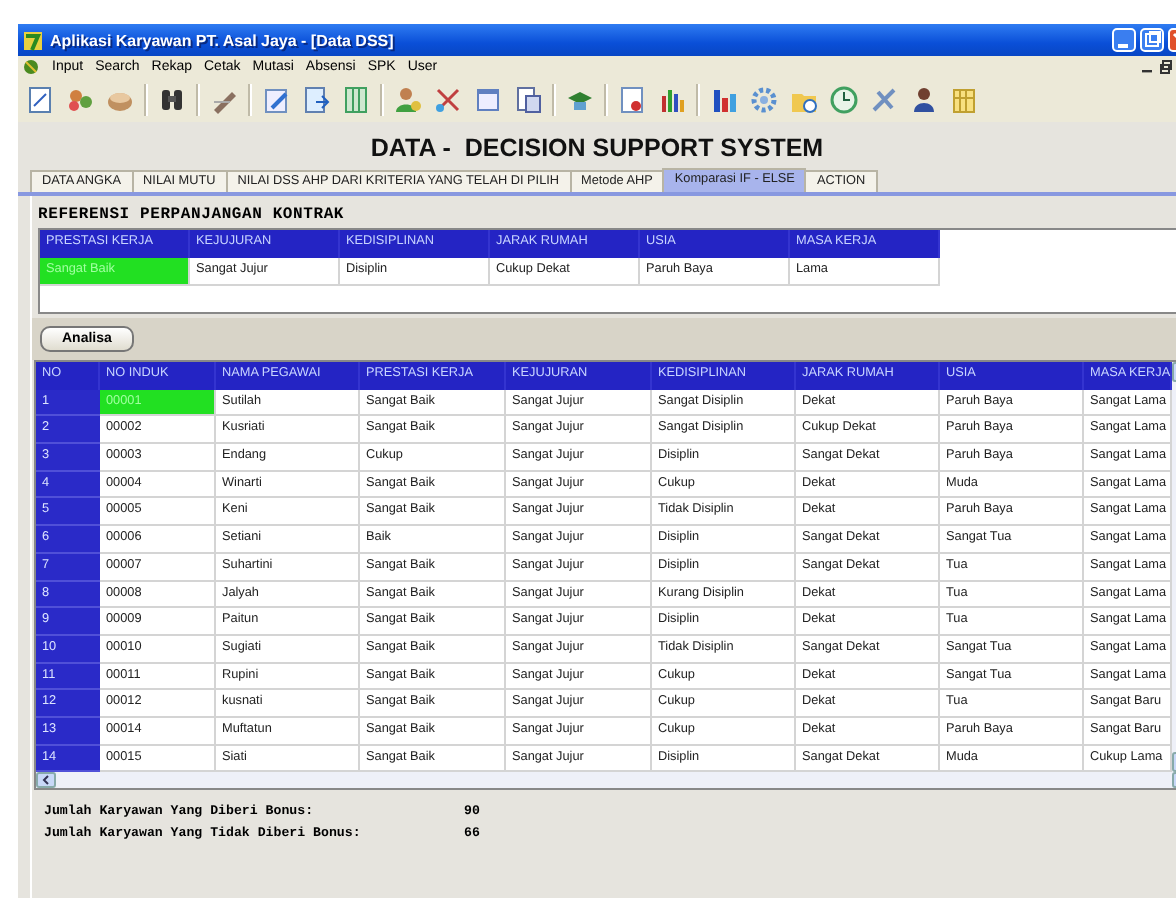  Describe the element at coordinates (724, 100) in the screenshot. I see `column-chart-icon` at that location.